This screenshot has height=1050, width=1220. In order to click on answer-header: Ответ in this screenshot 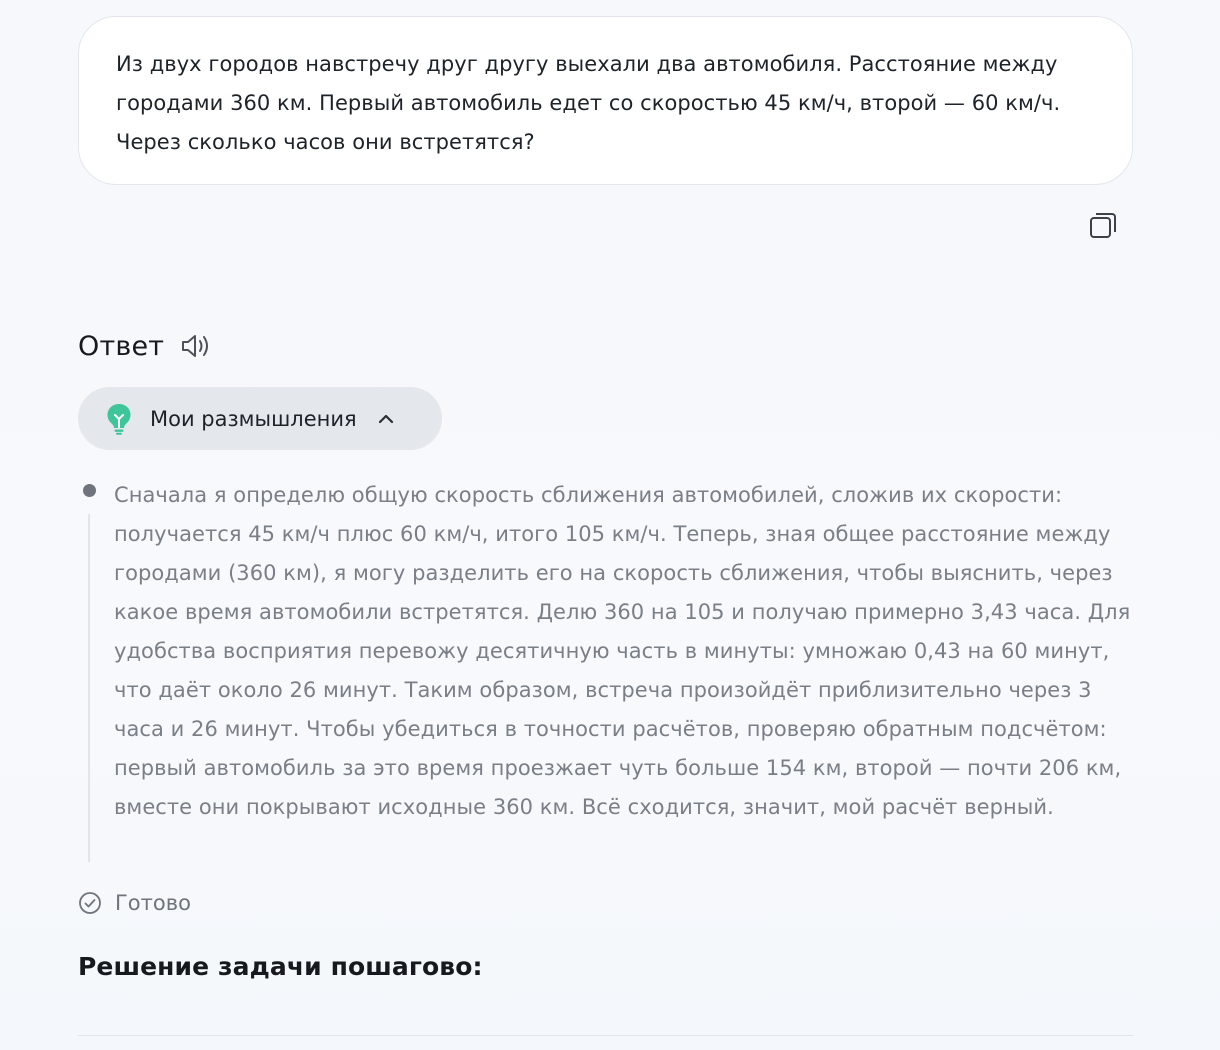, I will do `click(145, 346)`.